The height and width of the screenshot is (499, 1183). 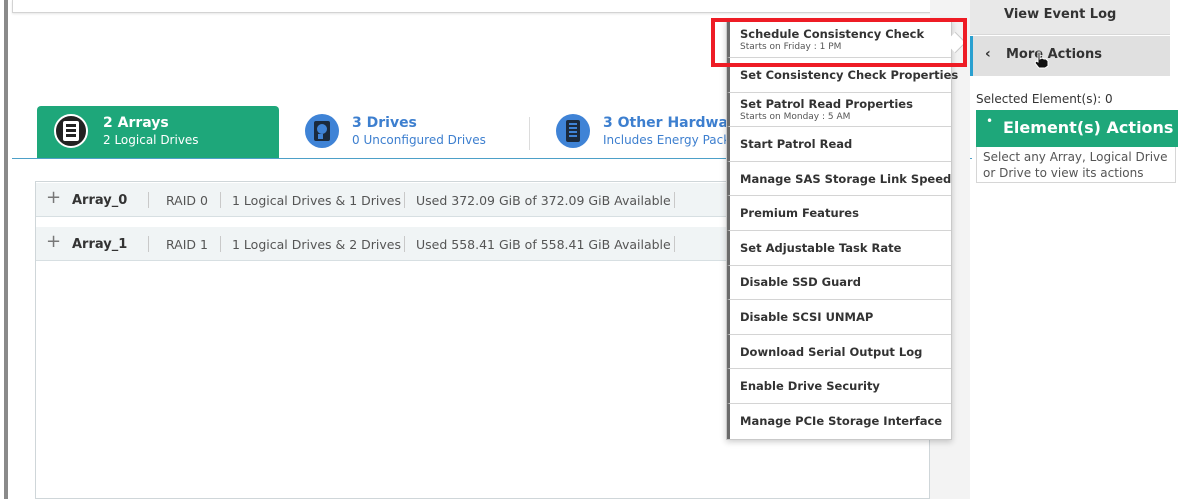 I want to click on menu-item-sub: Starts on Monday : 5 AM, so click(x=795, y=116).